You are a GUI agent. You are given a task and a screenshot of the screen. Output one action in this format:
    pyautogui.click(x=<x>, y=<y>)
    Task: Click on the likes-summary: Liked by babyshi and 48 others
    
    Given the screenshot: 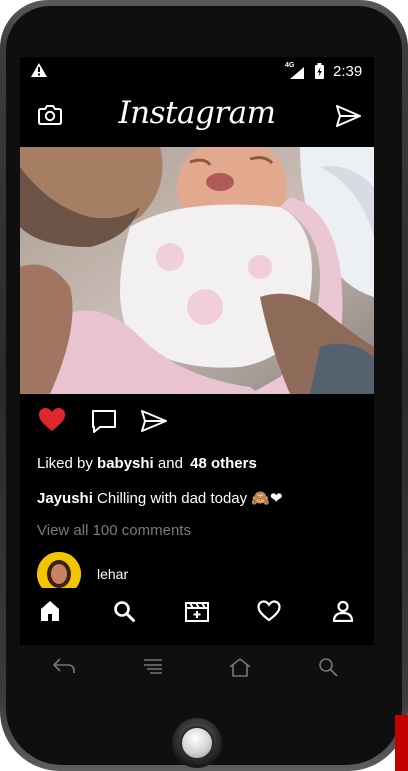 What is the action you would take?
    pyautogui.click(x=147, y=463)
    